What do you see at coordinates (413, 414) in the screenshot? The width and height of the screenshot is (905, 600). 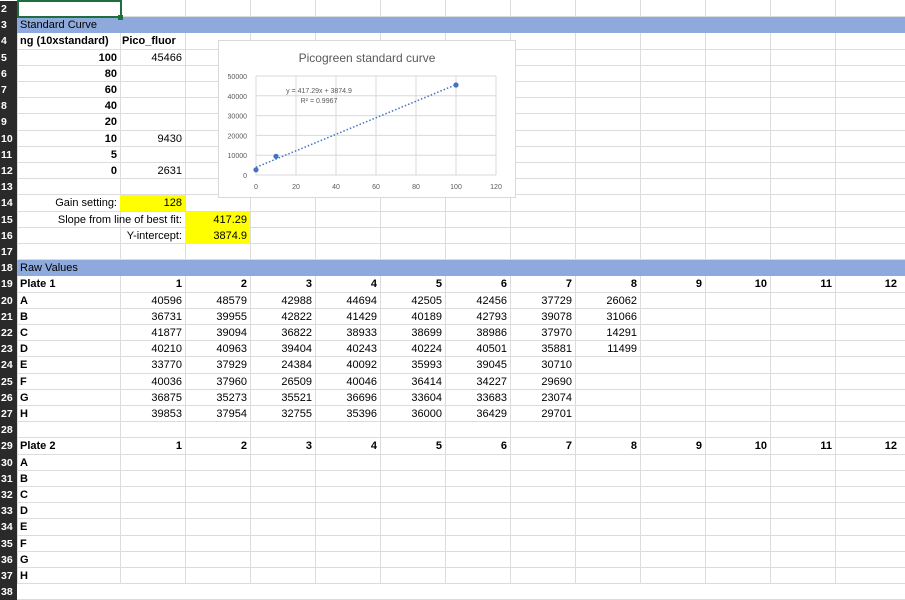 I see `plate-value-cell: 36000` at bounding box center [413, 414].